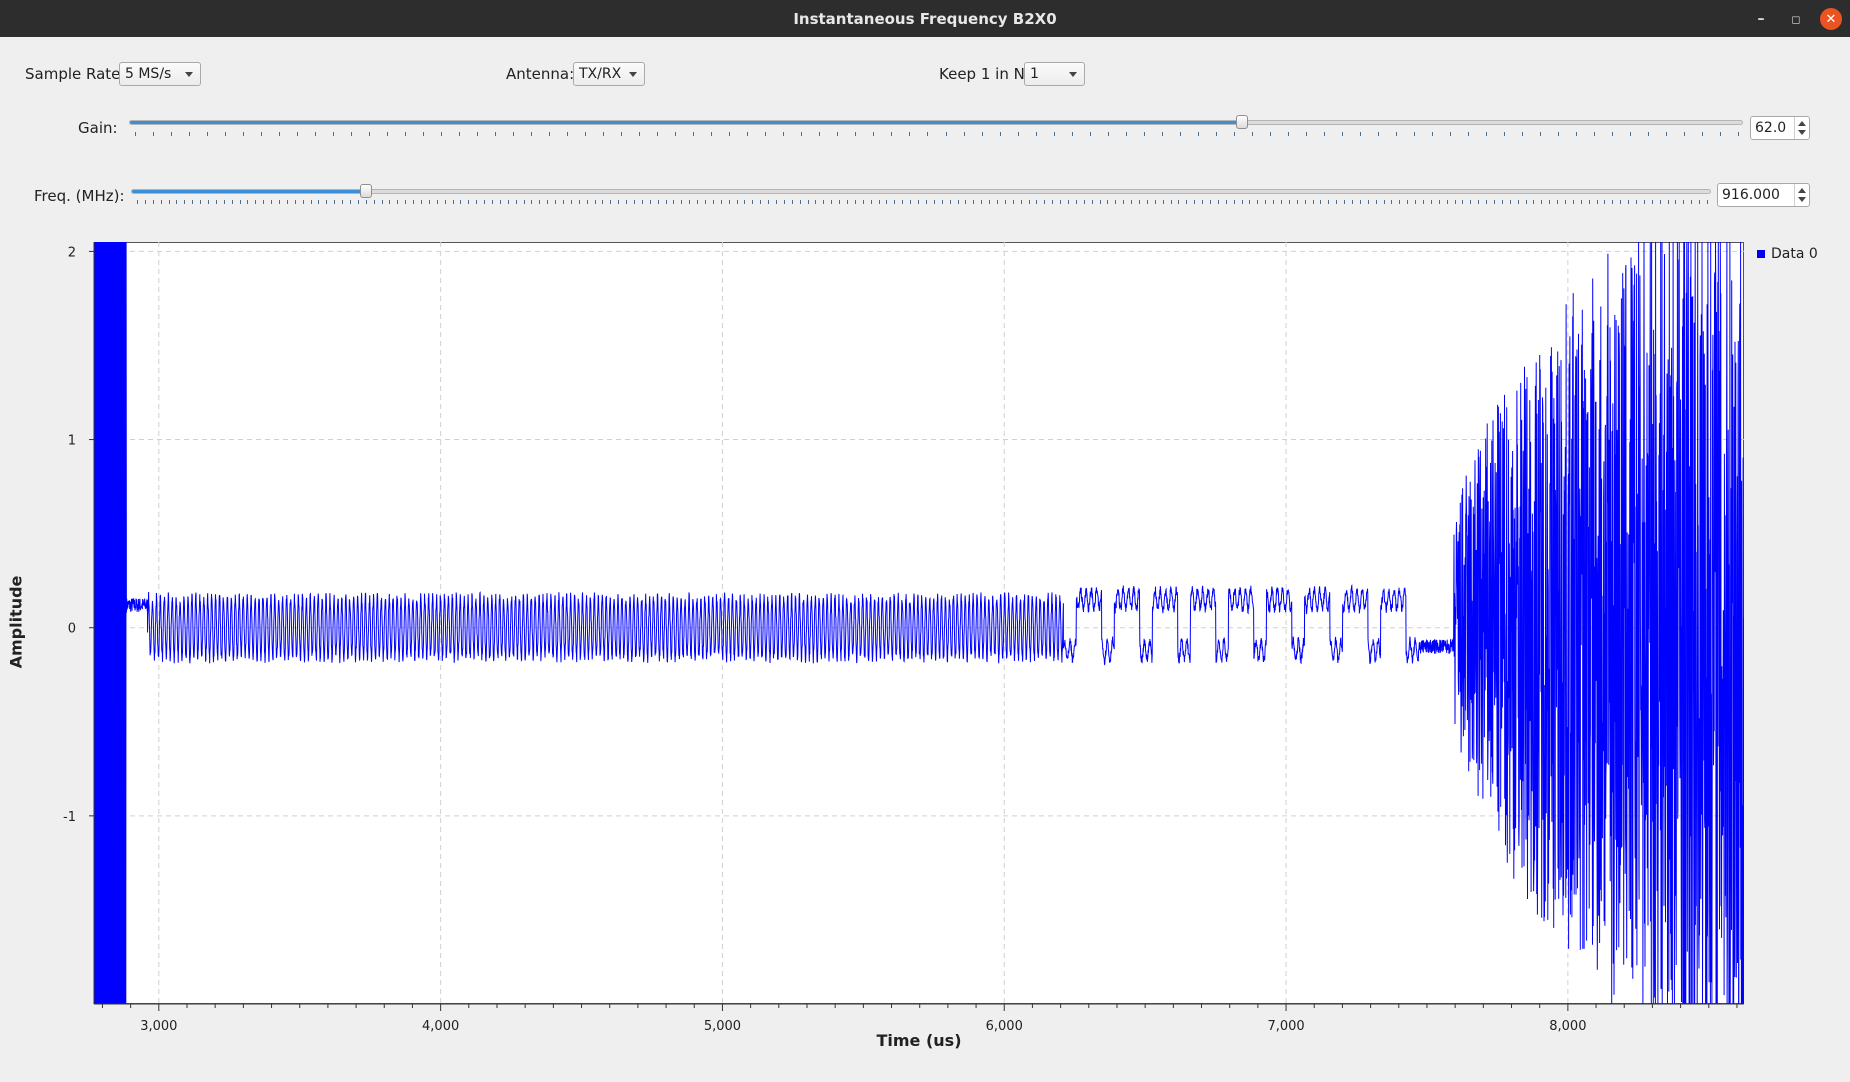 The image size is (1850, 1082). What do you see at coordinates (72, 441) in the screenshot?
I see `y-tick-label: 1` at bounding box center [72, 441].